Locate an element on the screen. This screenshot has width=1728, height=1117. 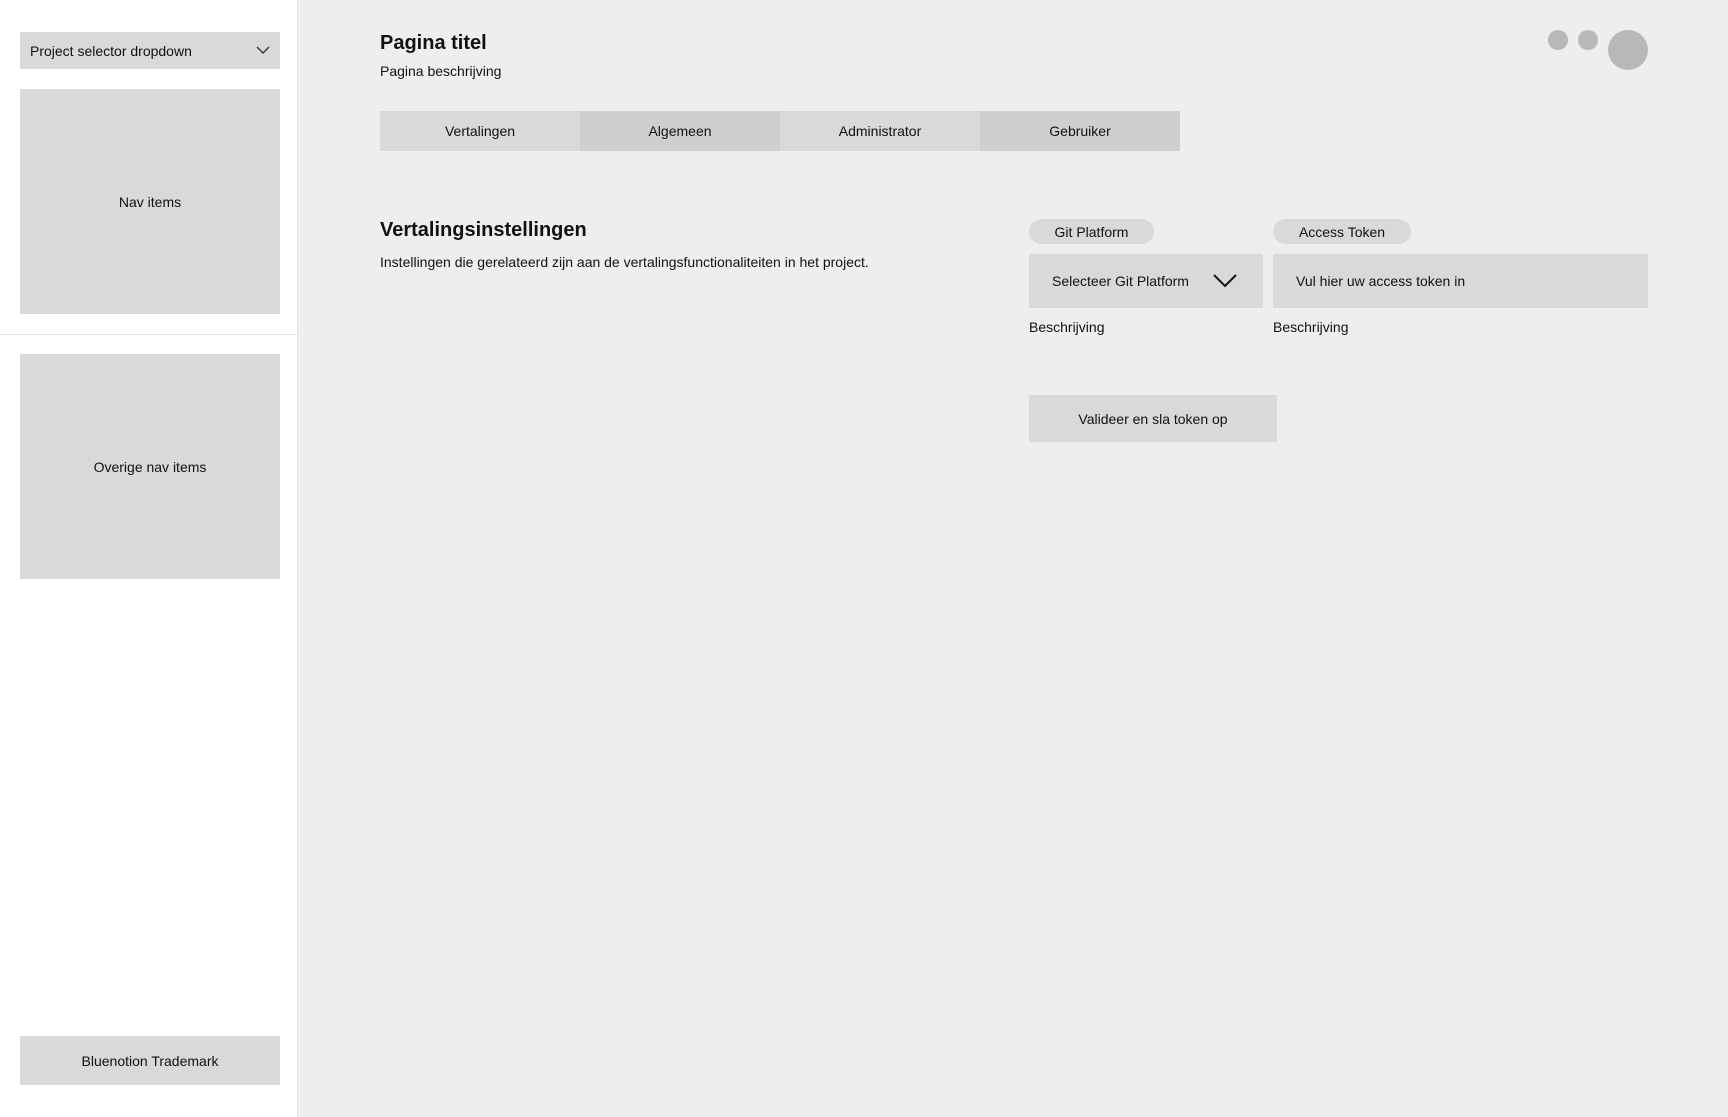
tab-administrator: Administrator is located at coordinates (880, 131).